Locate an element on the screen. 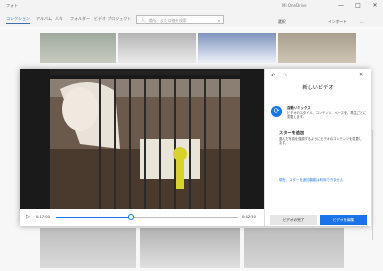  minimize-button: — is located at coordinates (341, 6).